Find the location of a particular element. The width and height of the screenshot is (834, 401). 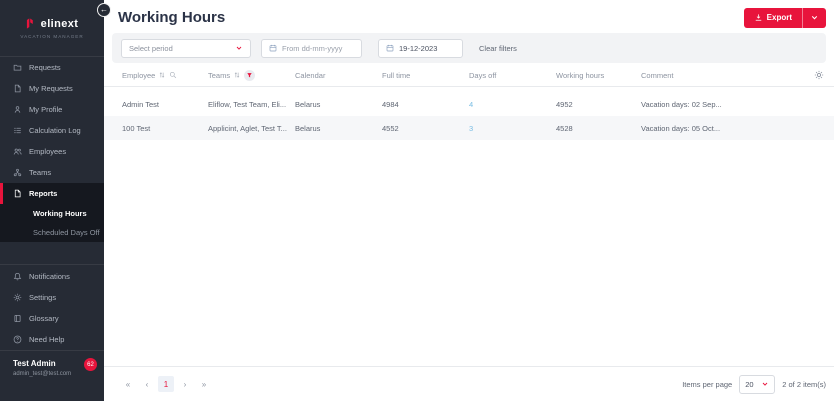

column-header-employee: Employee is located at coordinates (165, 75).